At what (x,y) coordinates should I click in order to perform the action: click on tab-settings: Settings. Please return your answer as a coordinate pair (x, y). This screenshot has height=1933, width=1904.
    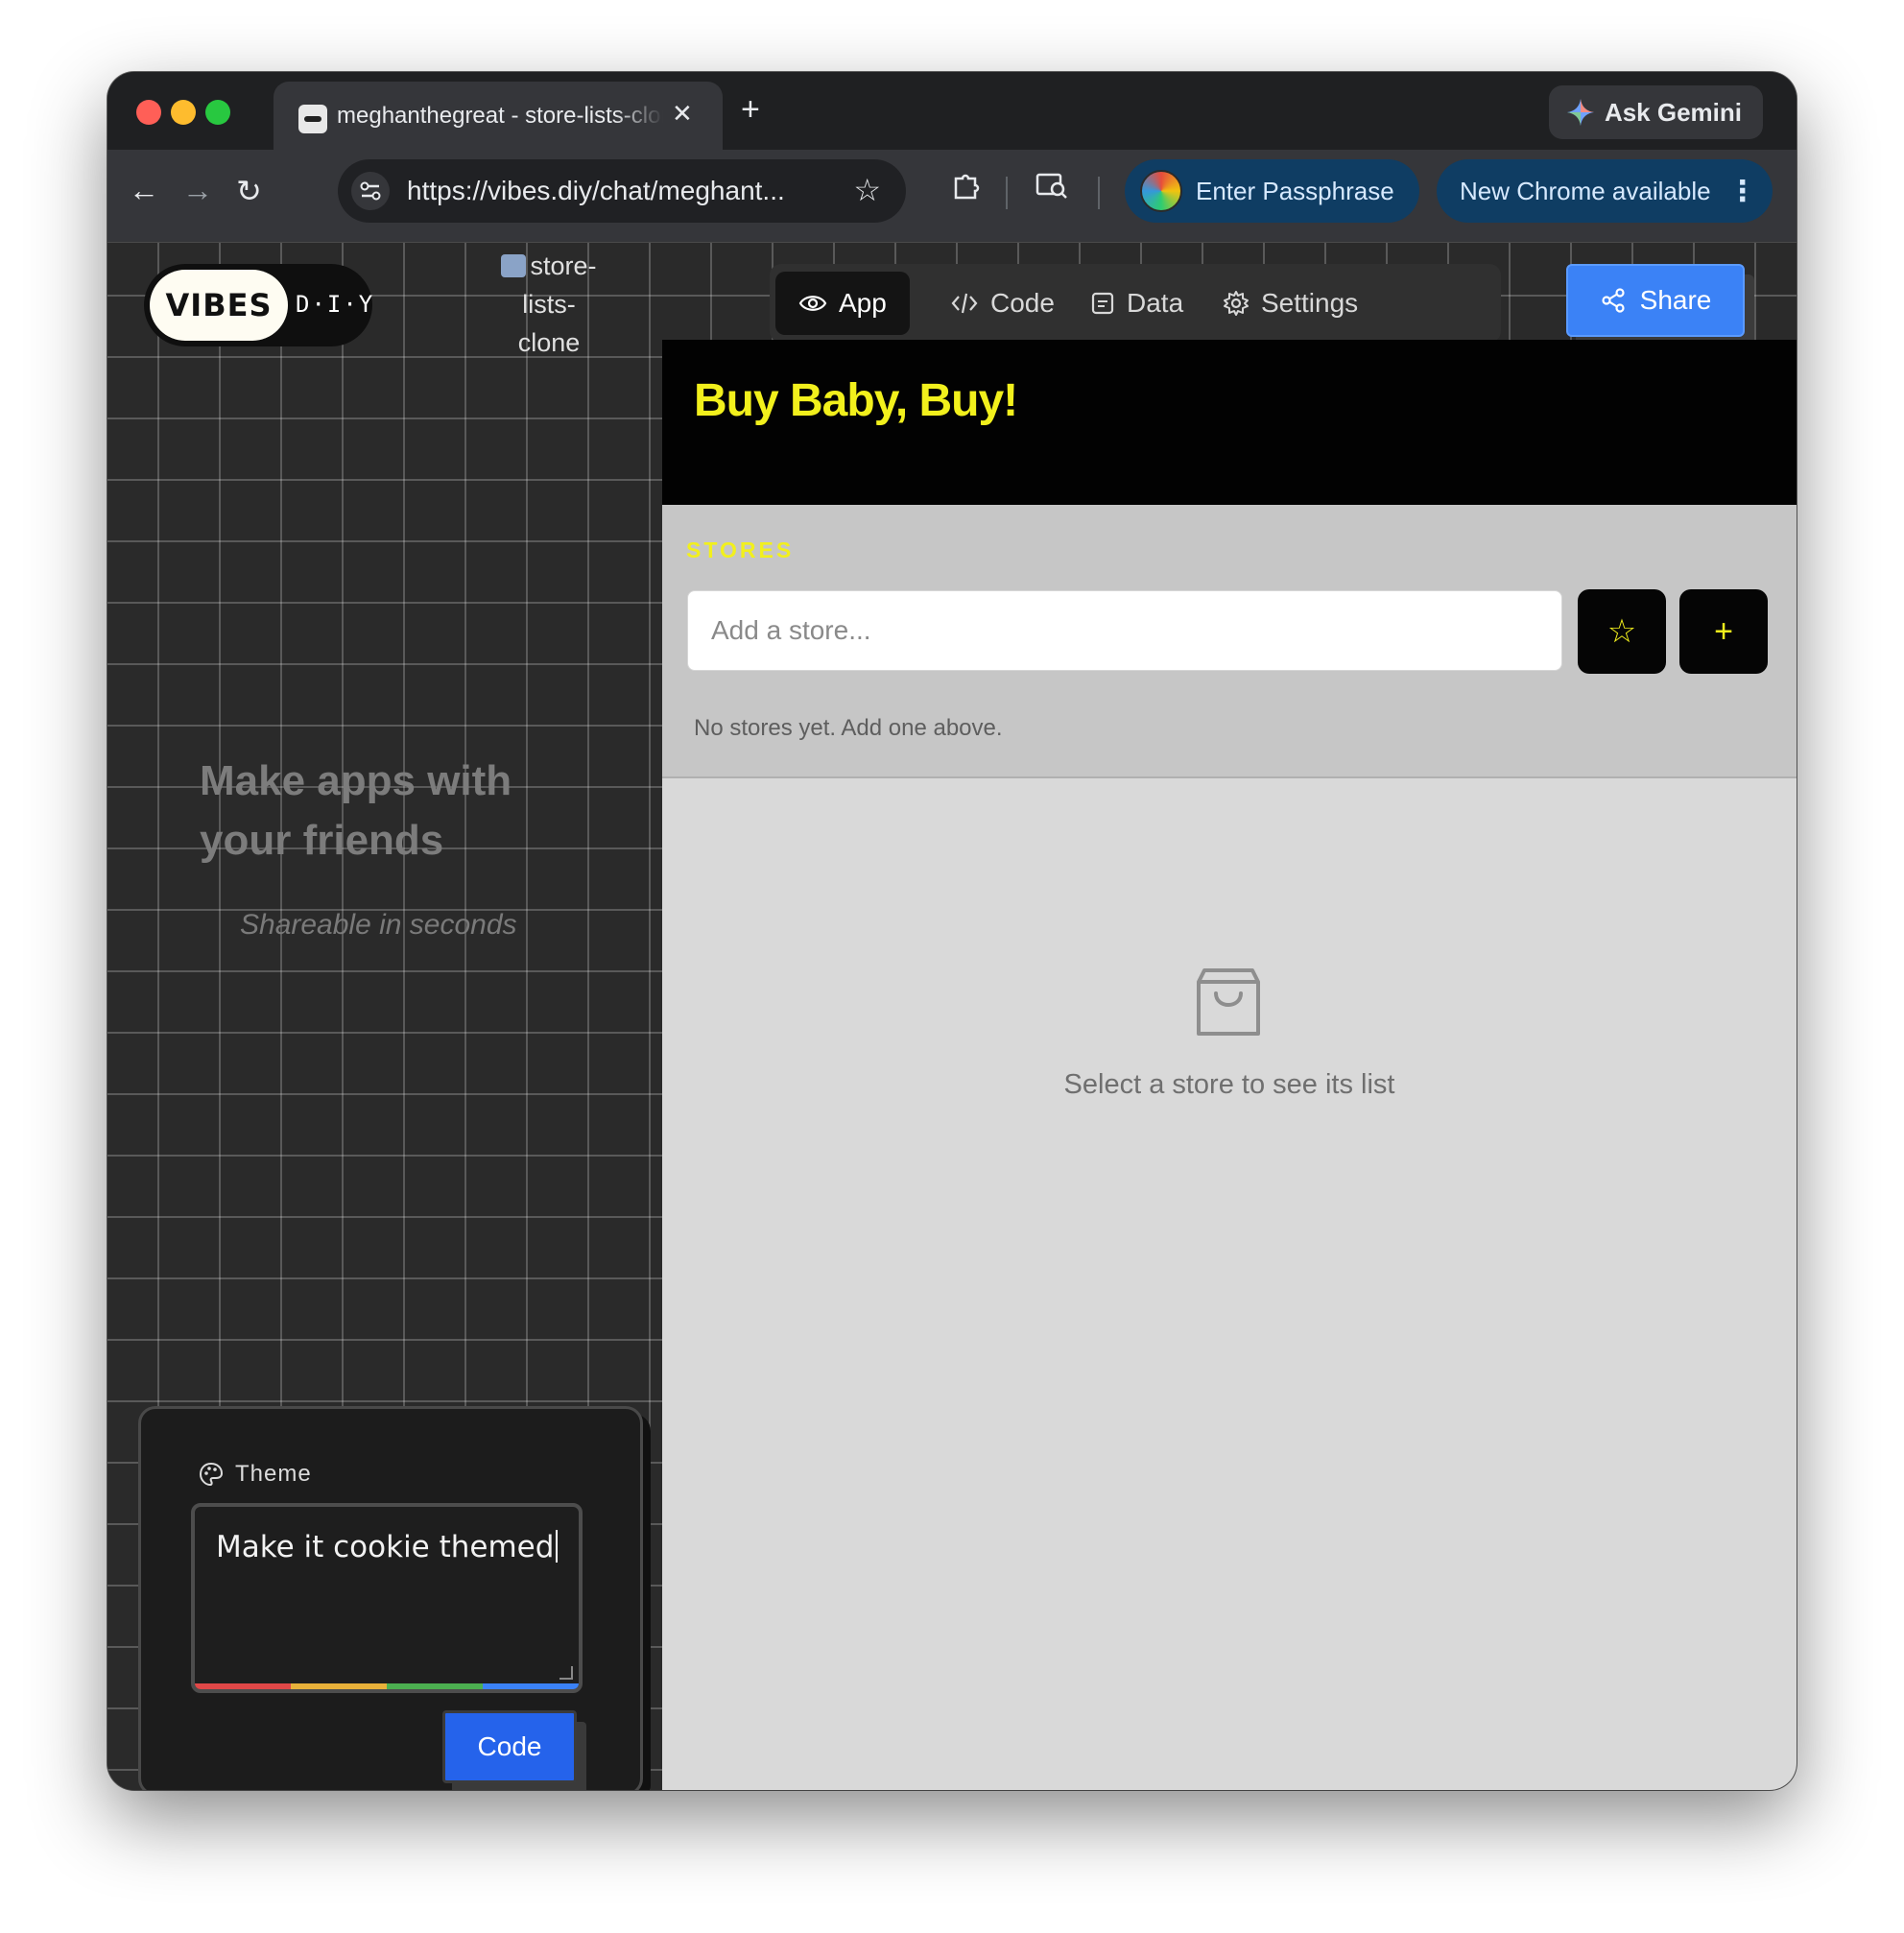
    Looking at the image, I should click on (1291, 303).